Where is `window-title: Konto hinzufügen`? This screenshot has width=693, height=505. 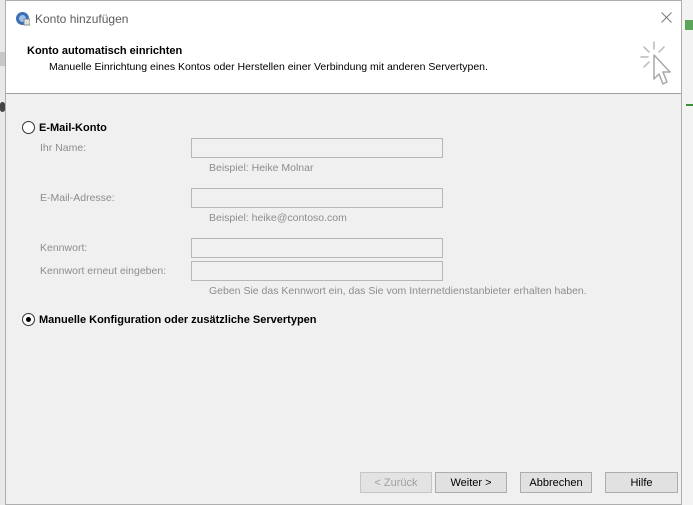
window-title: Konto hinzufügen is located at coordinates (82, 19).